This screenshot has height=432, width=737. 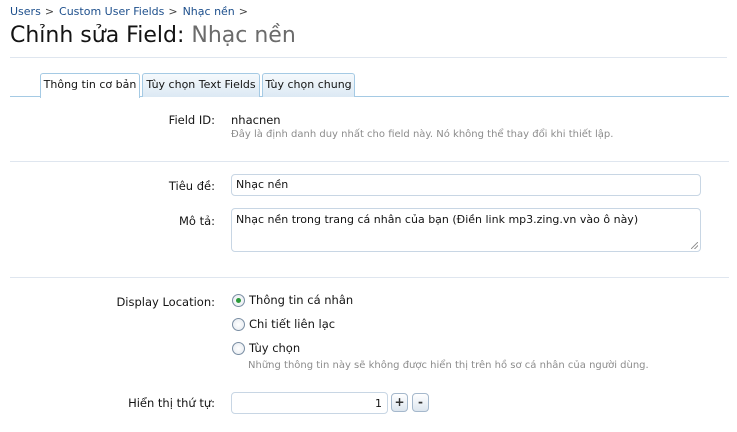 What do you see at coordinates (111, 11) in the screenshot?
I see `breadcrumb-custom-user-fields-link: Custom User Fields` at bounding box center [111, 11].